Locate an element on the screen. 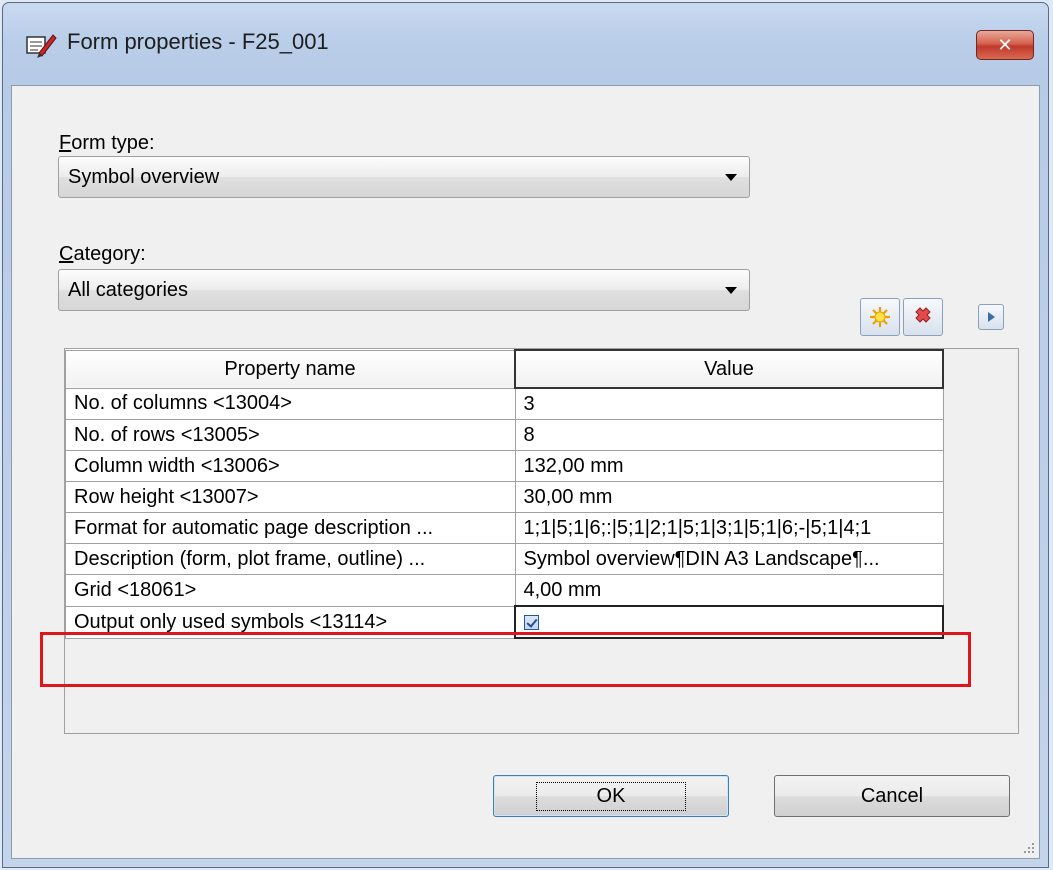 Image resolution: width=1053 pixels, height=870 pixels. property-name-cell: No. of columns <13004> is located at coordinates (290, 403).